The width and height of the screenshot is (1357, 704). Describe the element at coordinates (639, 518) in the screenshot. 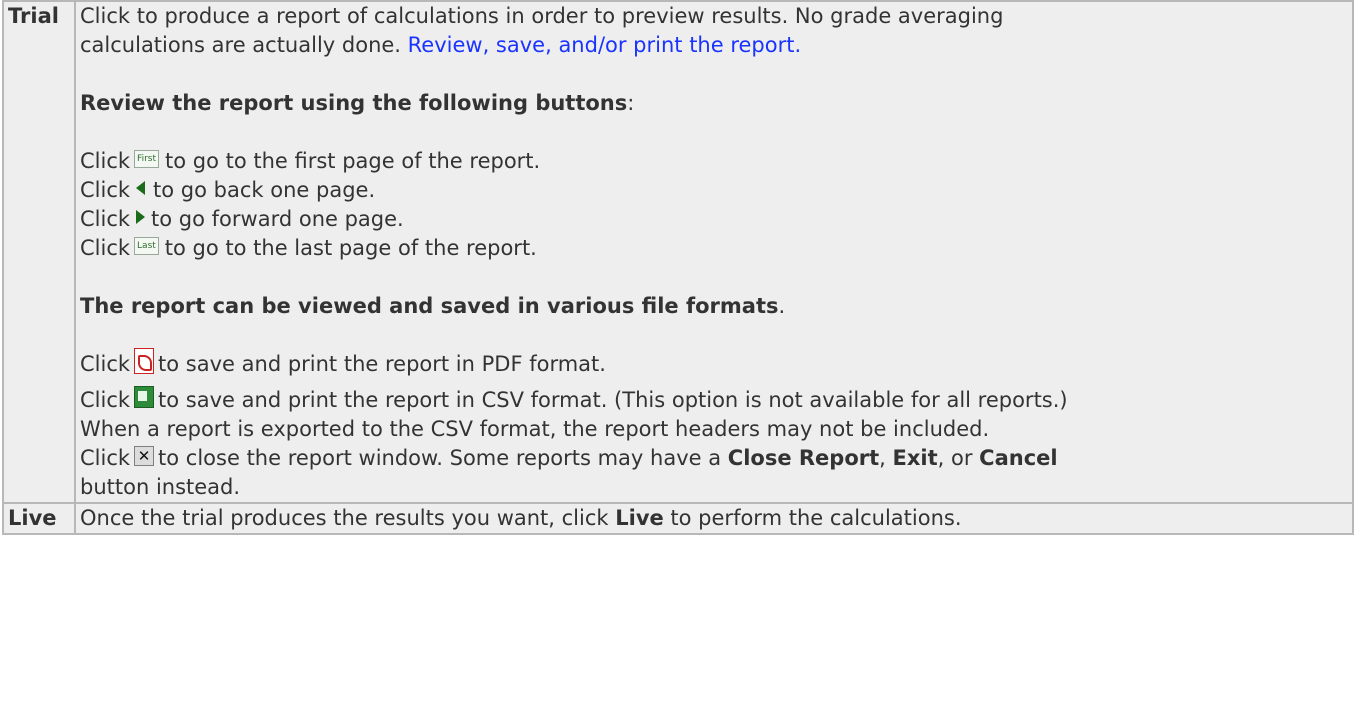

I see `live-bold: Live` at that location.